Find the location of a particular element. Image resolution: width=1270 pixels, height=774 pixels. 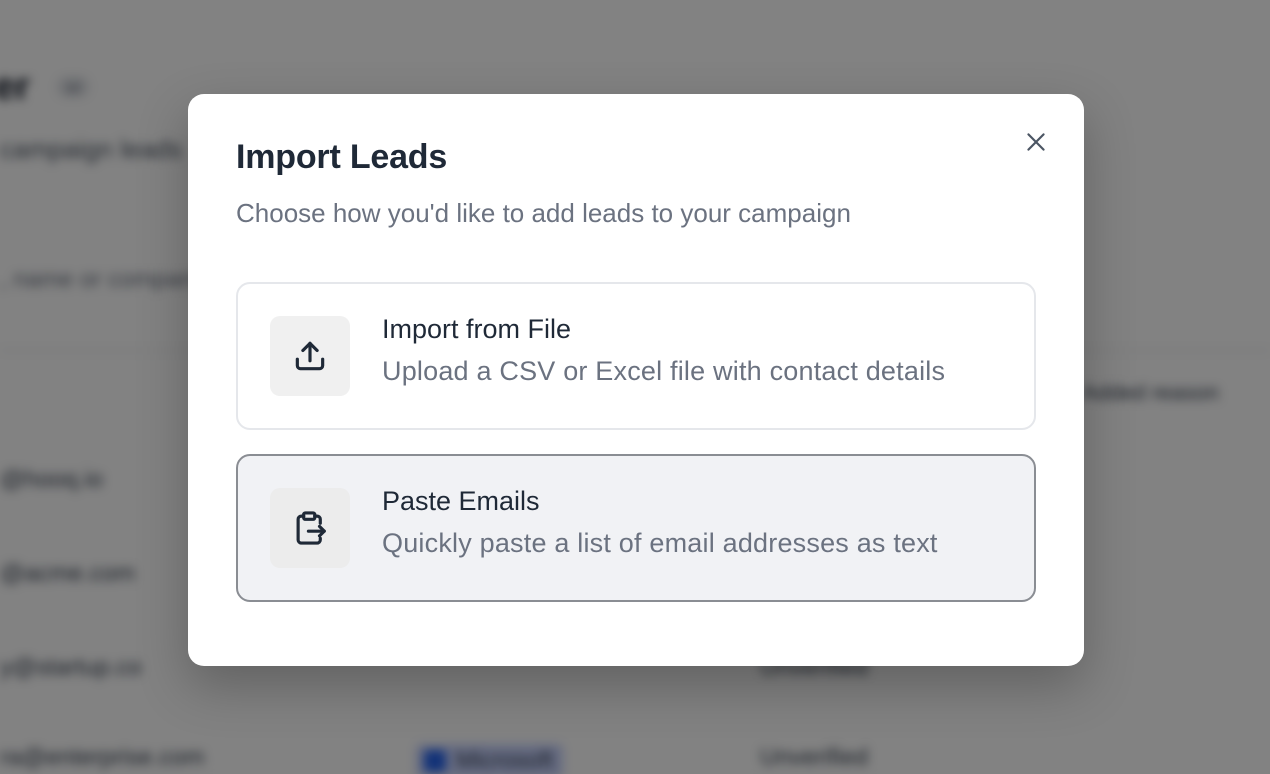

close-icon is located at coordinates (1036, 142).